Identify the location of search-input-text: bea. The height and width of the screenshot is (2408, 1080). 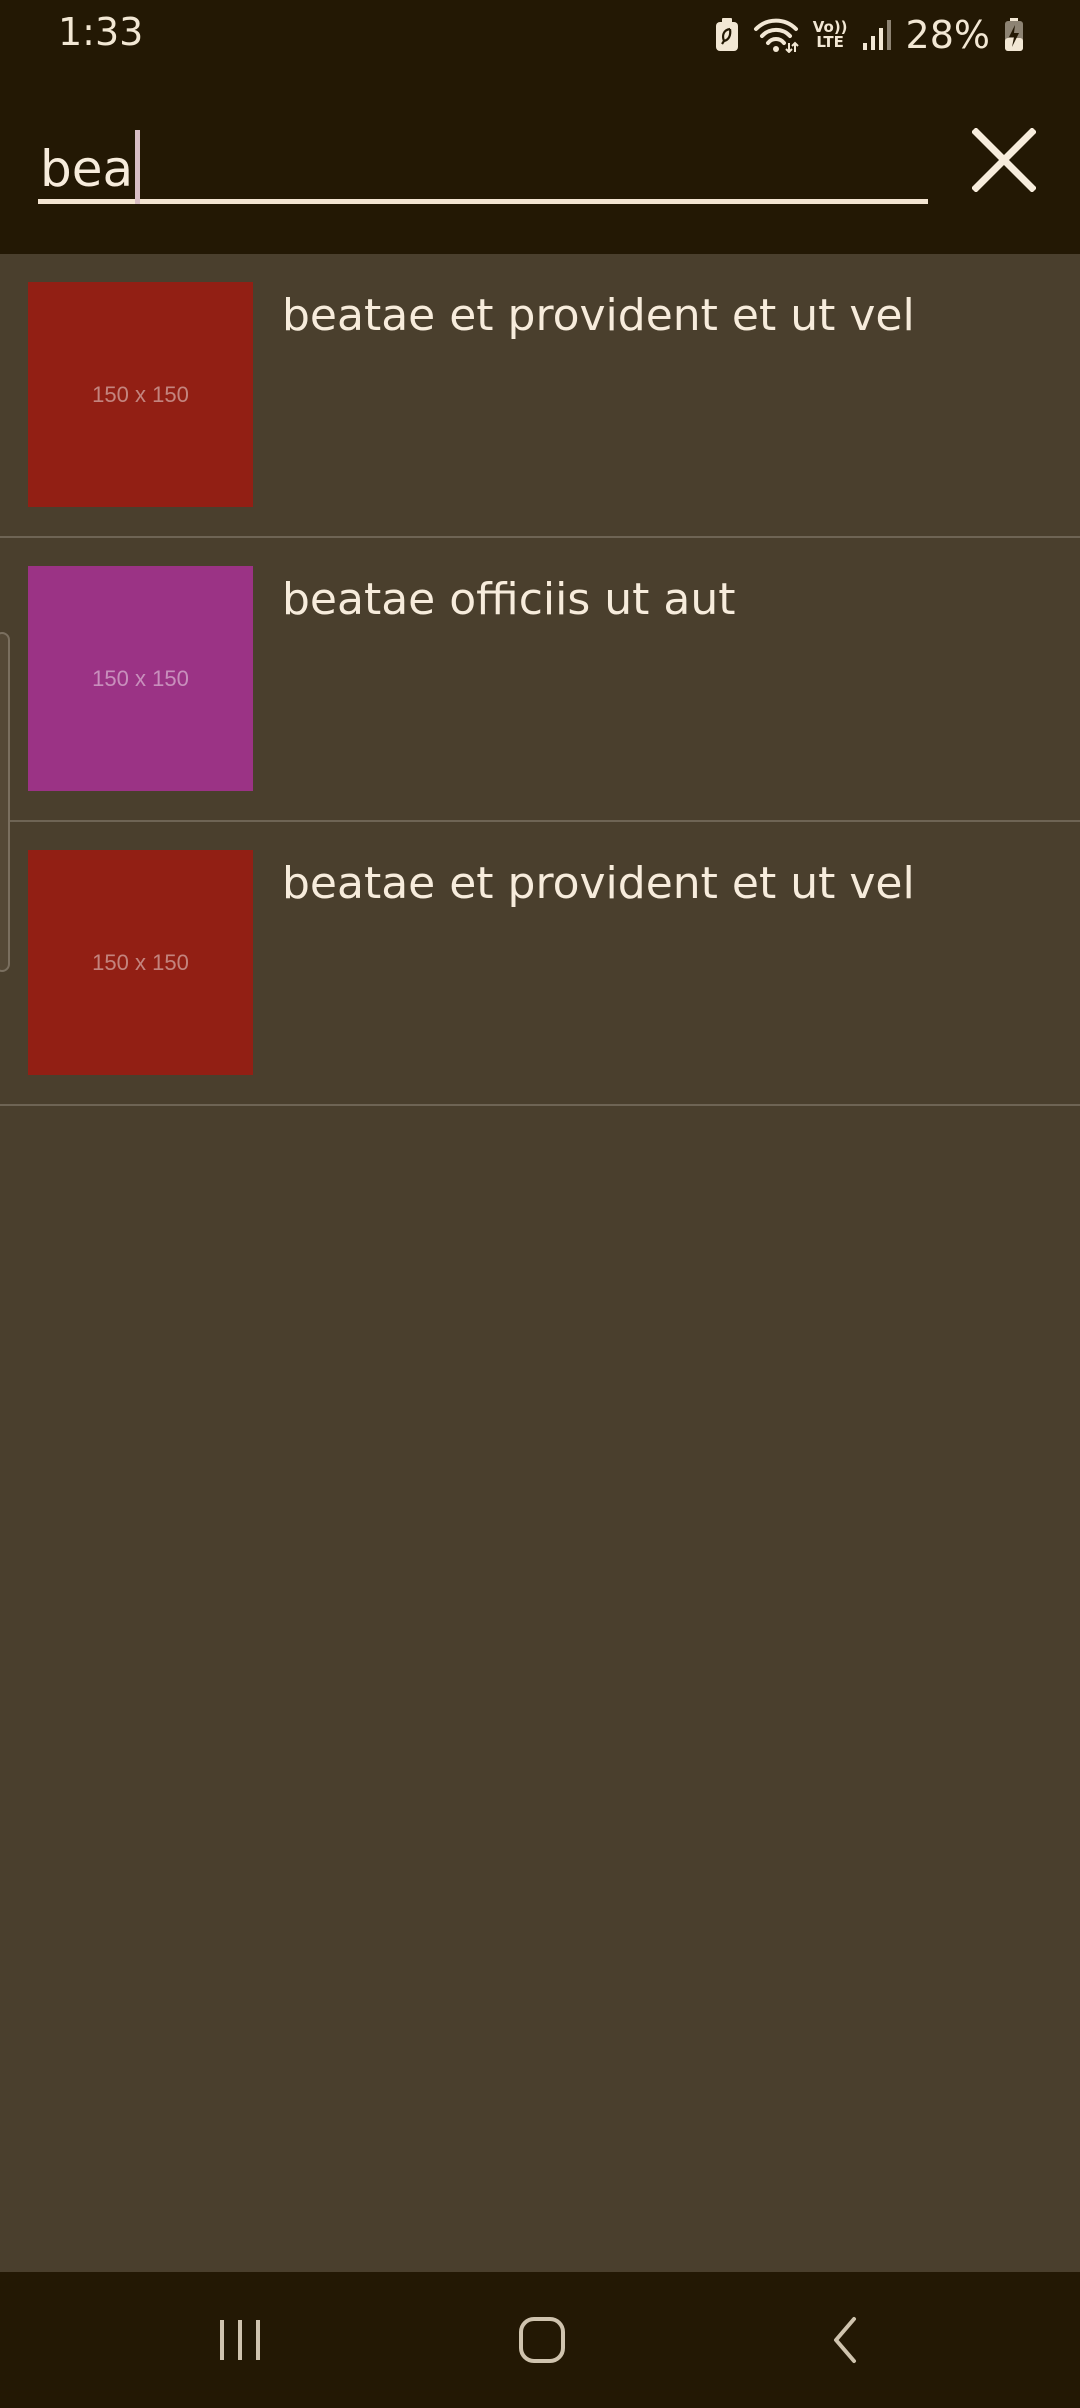
(87, 169).